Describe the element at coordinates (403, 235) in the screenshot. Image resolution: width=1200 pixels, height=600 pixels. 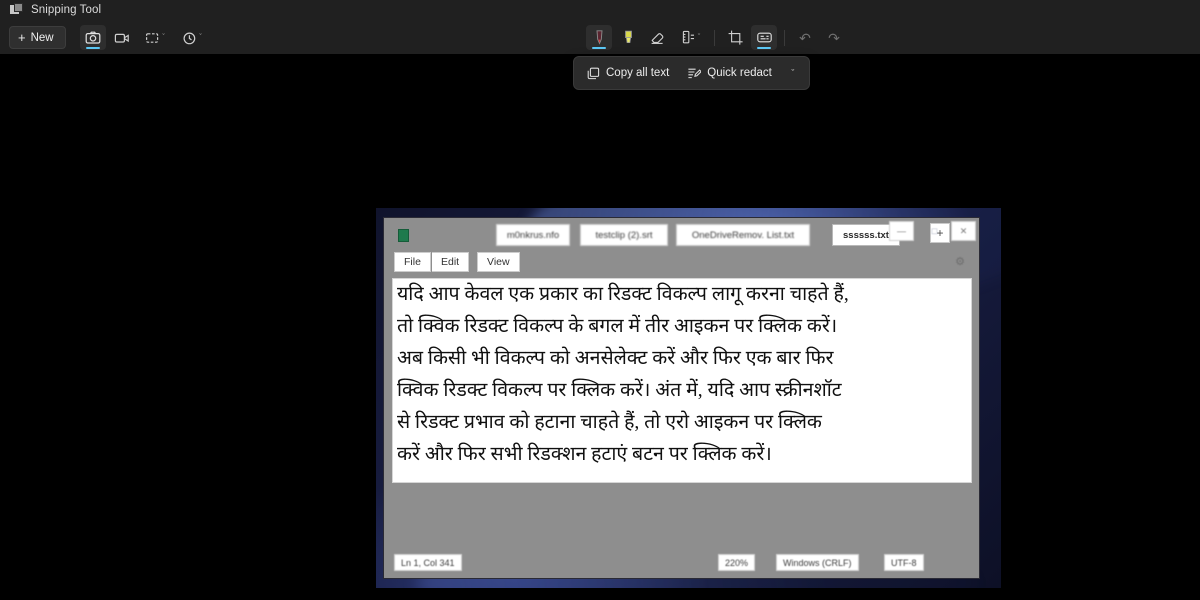
I see `document-icon` at that location.